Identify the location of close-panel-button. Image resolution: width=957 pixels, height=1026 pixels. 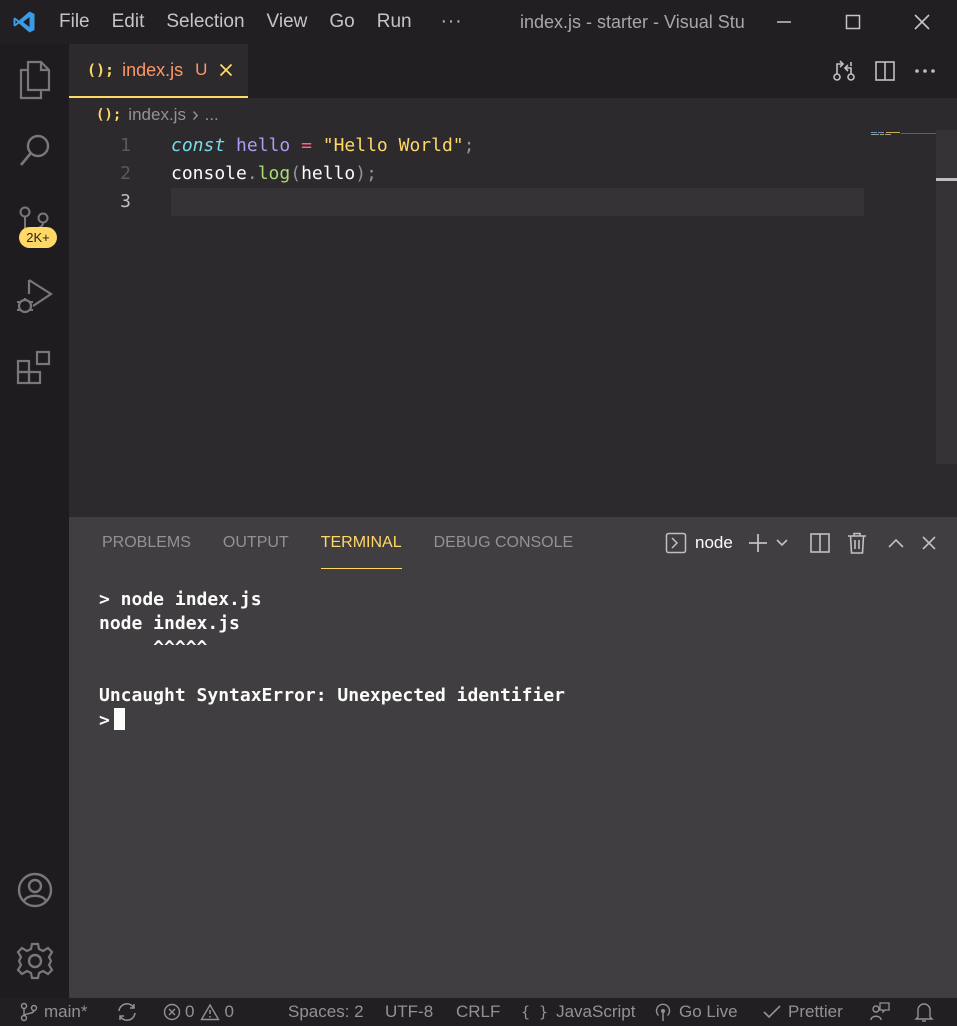
(929, 543).